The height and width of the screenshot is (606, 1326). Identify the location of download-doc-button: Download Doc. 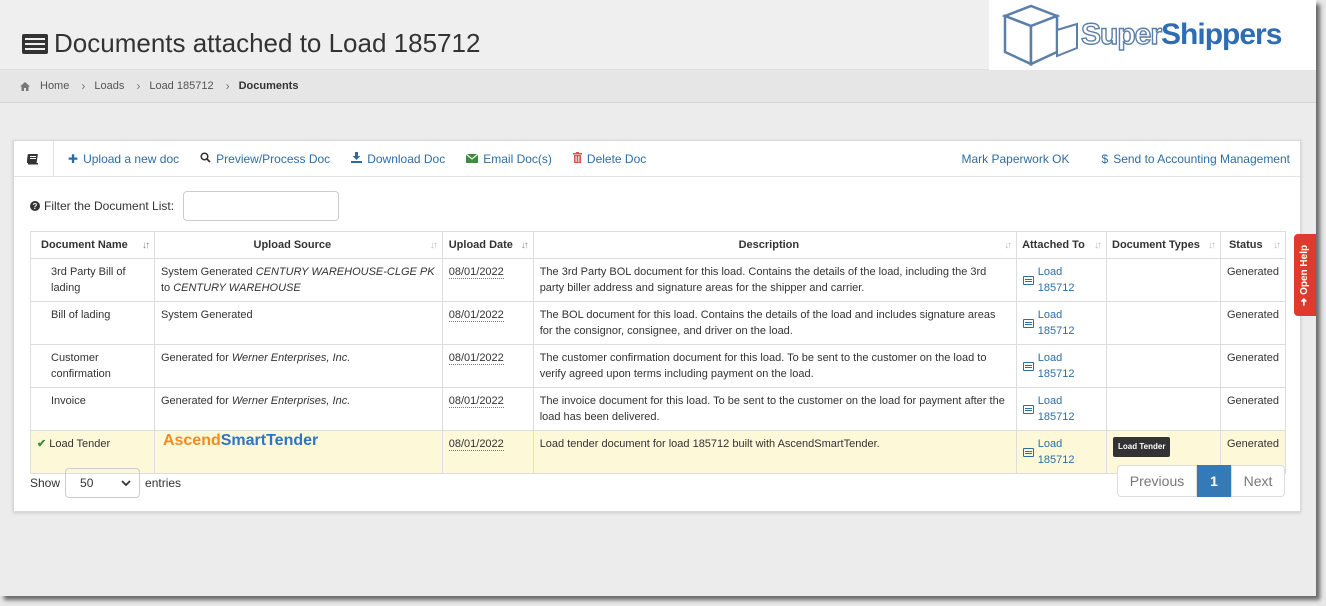
(398, 158).